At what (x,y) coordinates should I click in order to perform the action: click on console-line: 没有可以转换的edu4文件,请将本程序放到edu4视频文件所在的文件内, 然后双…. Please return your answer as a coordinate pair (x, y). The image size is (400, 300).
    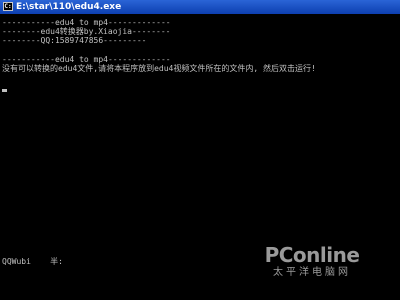
    Looking at the image, I should click on (159, 68).